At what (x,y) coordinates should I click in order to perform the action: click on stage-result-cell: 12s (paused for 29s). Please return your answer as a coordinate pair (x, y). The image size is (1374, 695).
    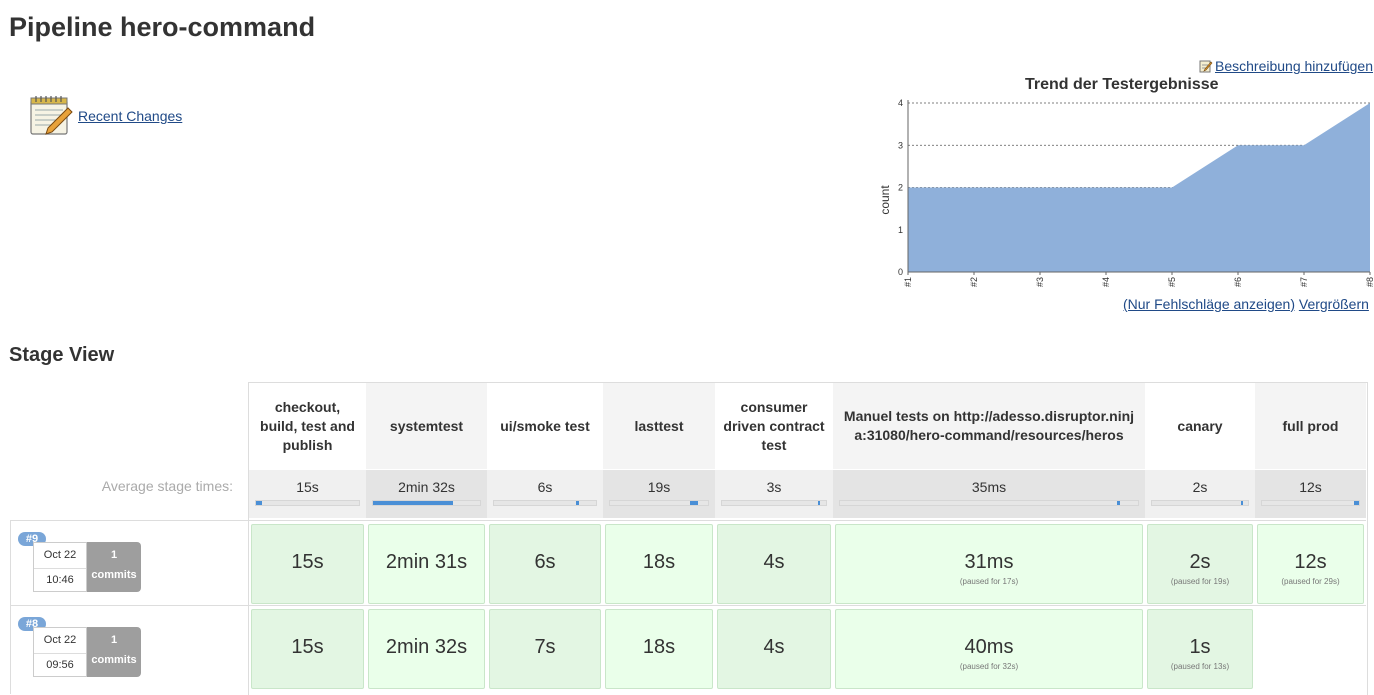
    Looking at the image, I should click on (1310, 564).